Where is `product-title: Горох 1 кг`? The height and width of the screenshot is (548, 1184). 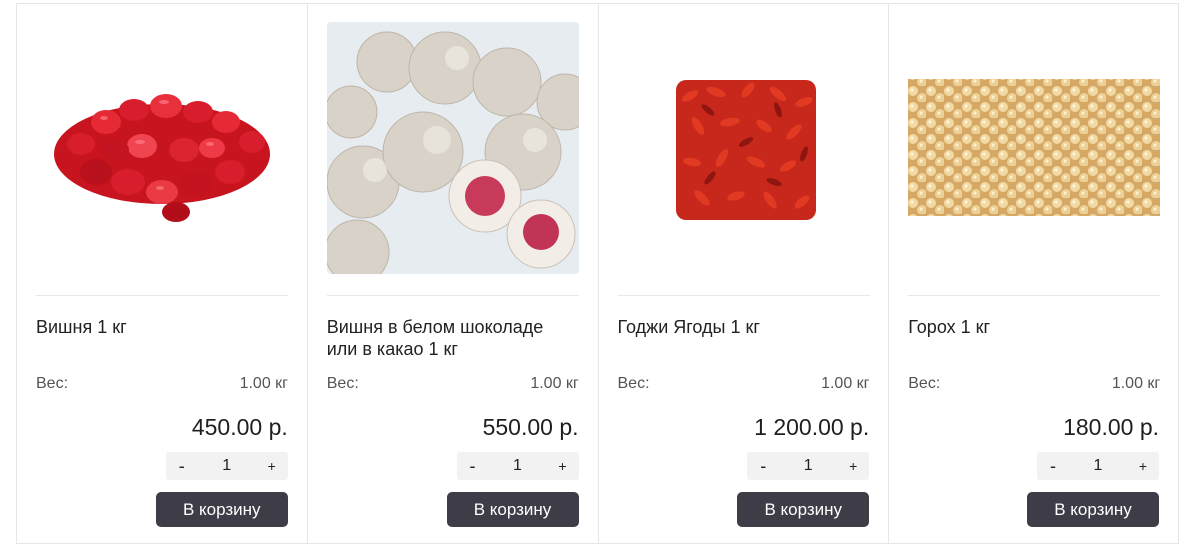 product-title: Горох 1 кг is located at coordinates (1034, 327).